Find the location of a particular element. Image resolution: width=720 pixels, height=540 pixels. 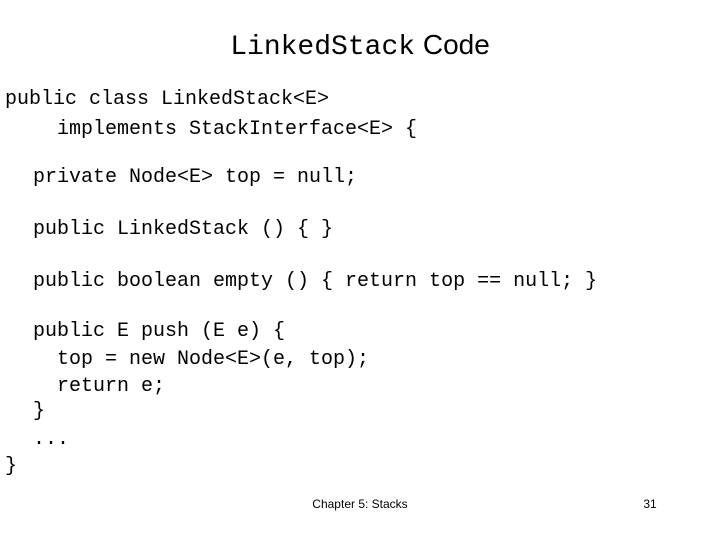

page-title-mono-part: LinkedStack is located at coordinates (323, 47).